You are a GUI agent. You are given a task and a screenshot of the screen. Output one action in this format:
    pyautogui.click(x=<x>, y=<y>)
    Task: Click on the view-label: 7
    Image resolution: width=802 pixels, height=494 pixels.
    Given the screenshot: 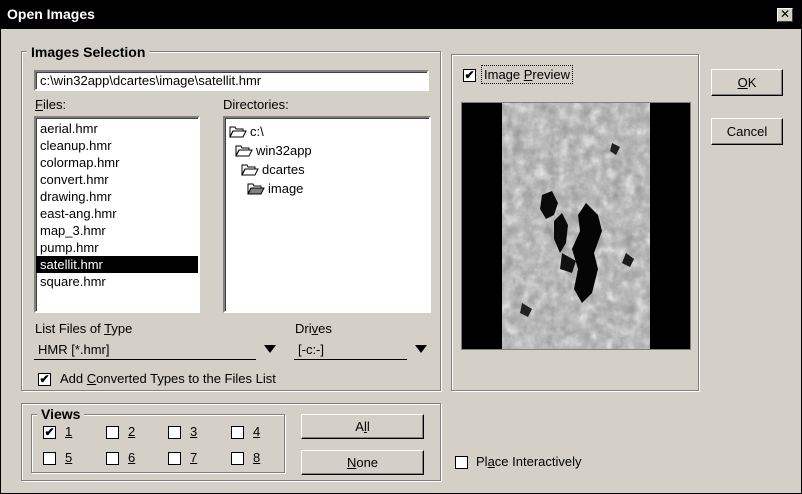 What is the action you would take?
    pyautogui.click(x=194, y=457)
    